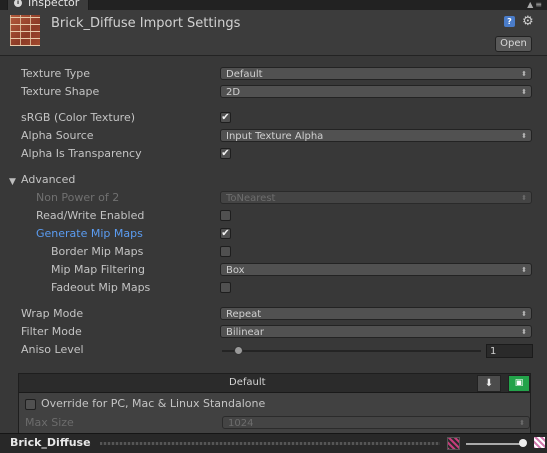  I want to click on advanced-foldout-icon: ▼, so click(12, 182).